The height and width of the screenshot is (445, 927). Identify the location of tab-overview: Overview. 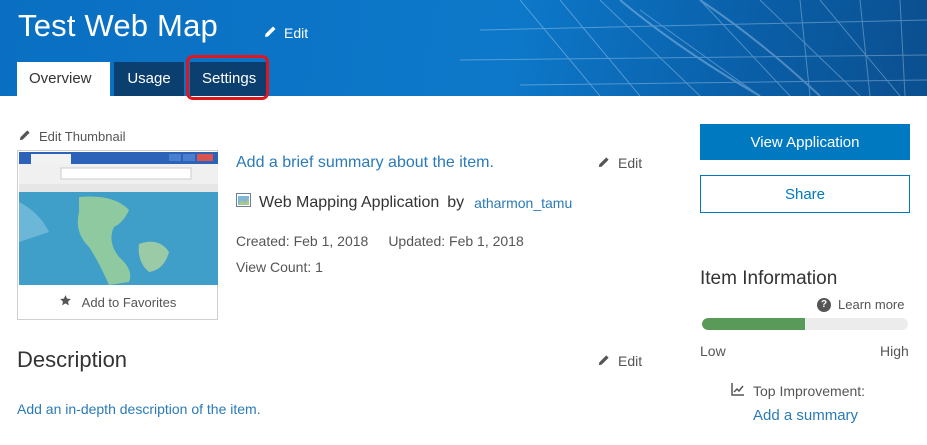
(63, 79).